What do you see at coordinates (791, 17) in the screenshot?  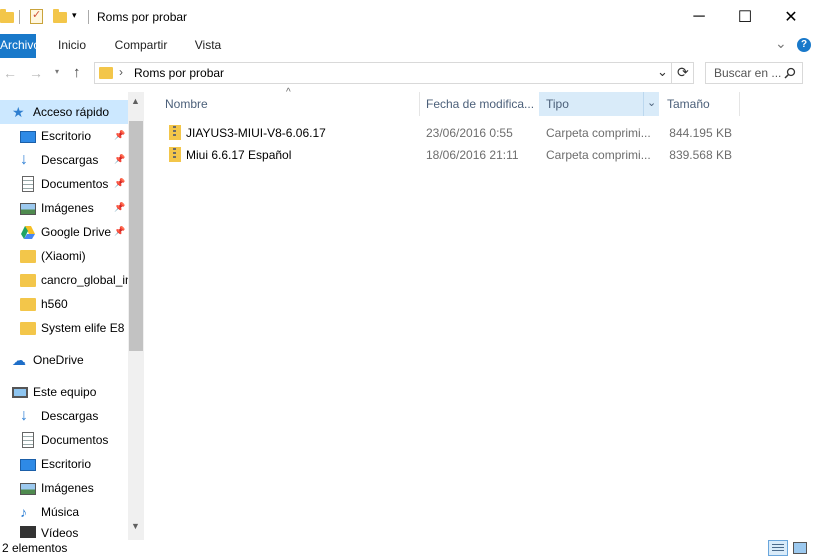 I see `close-button: ✕` at bounding box center [791, 17].